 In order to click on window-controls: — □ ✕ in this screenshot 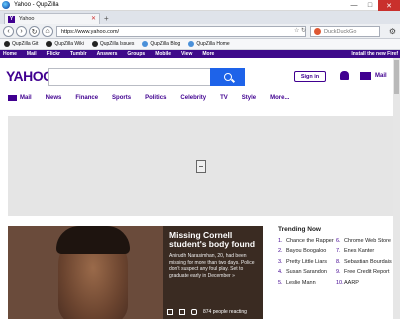, I will do `click(373, 5)`.